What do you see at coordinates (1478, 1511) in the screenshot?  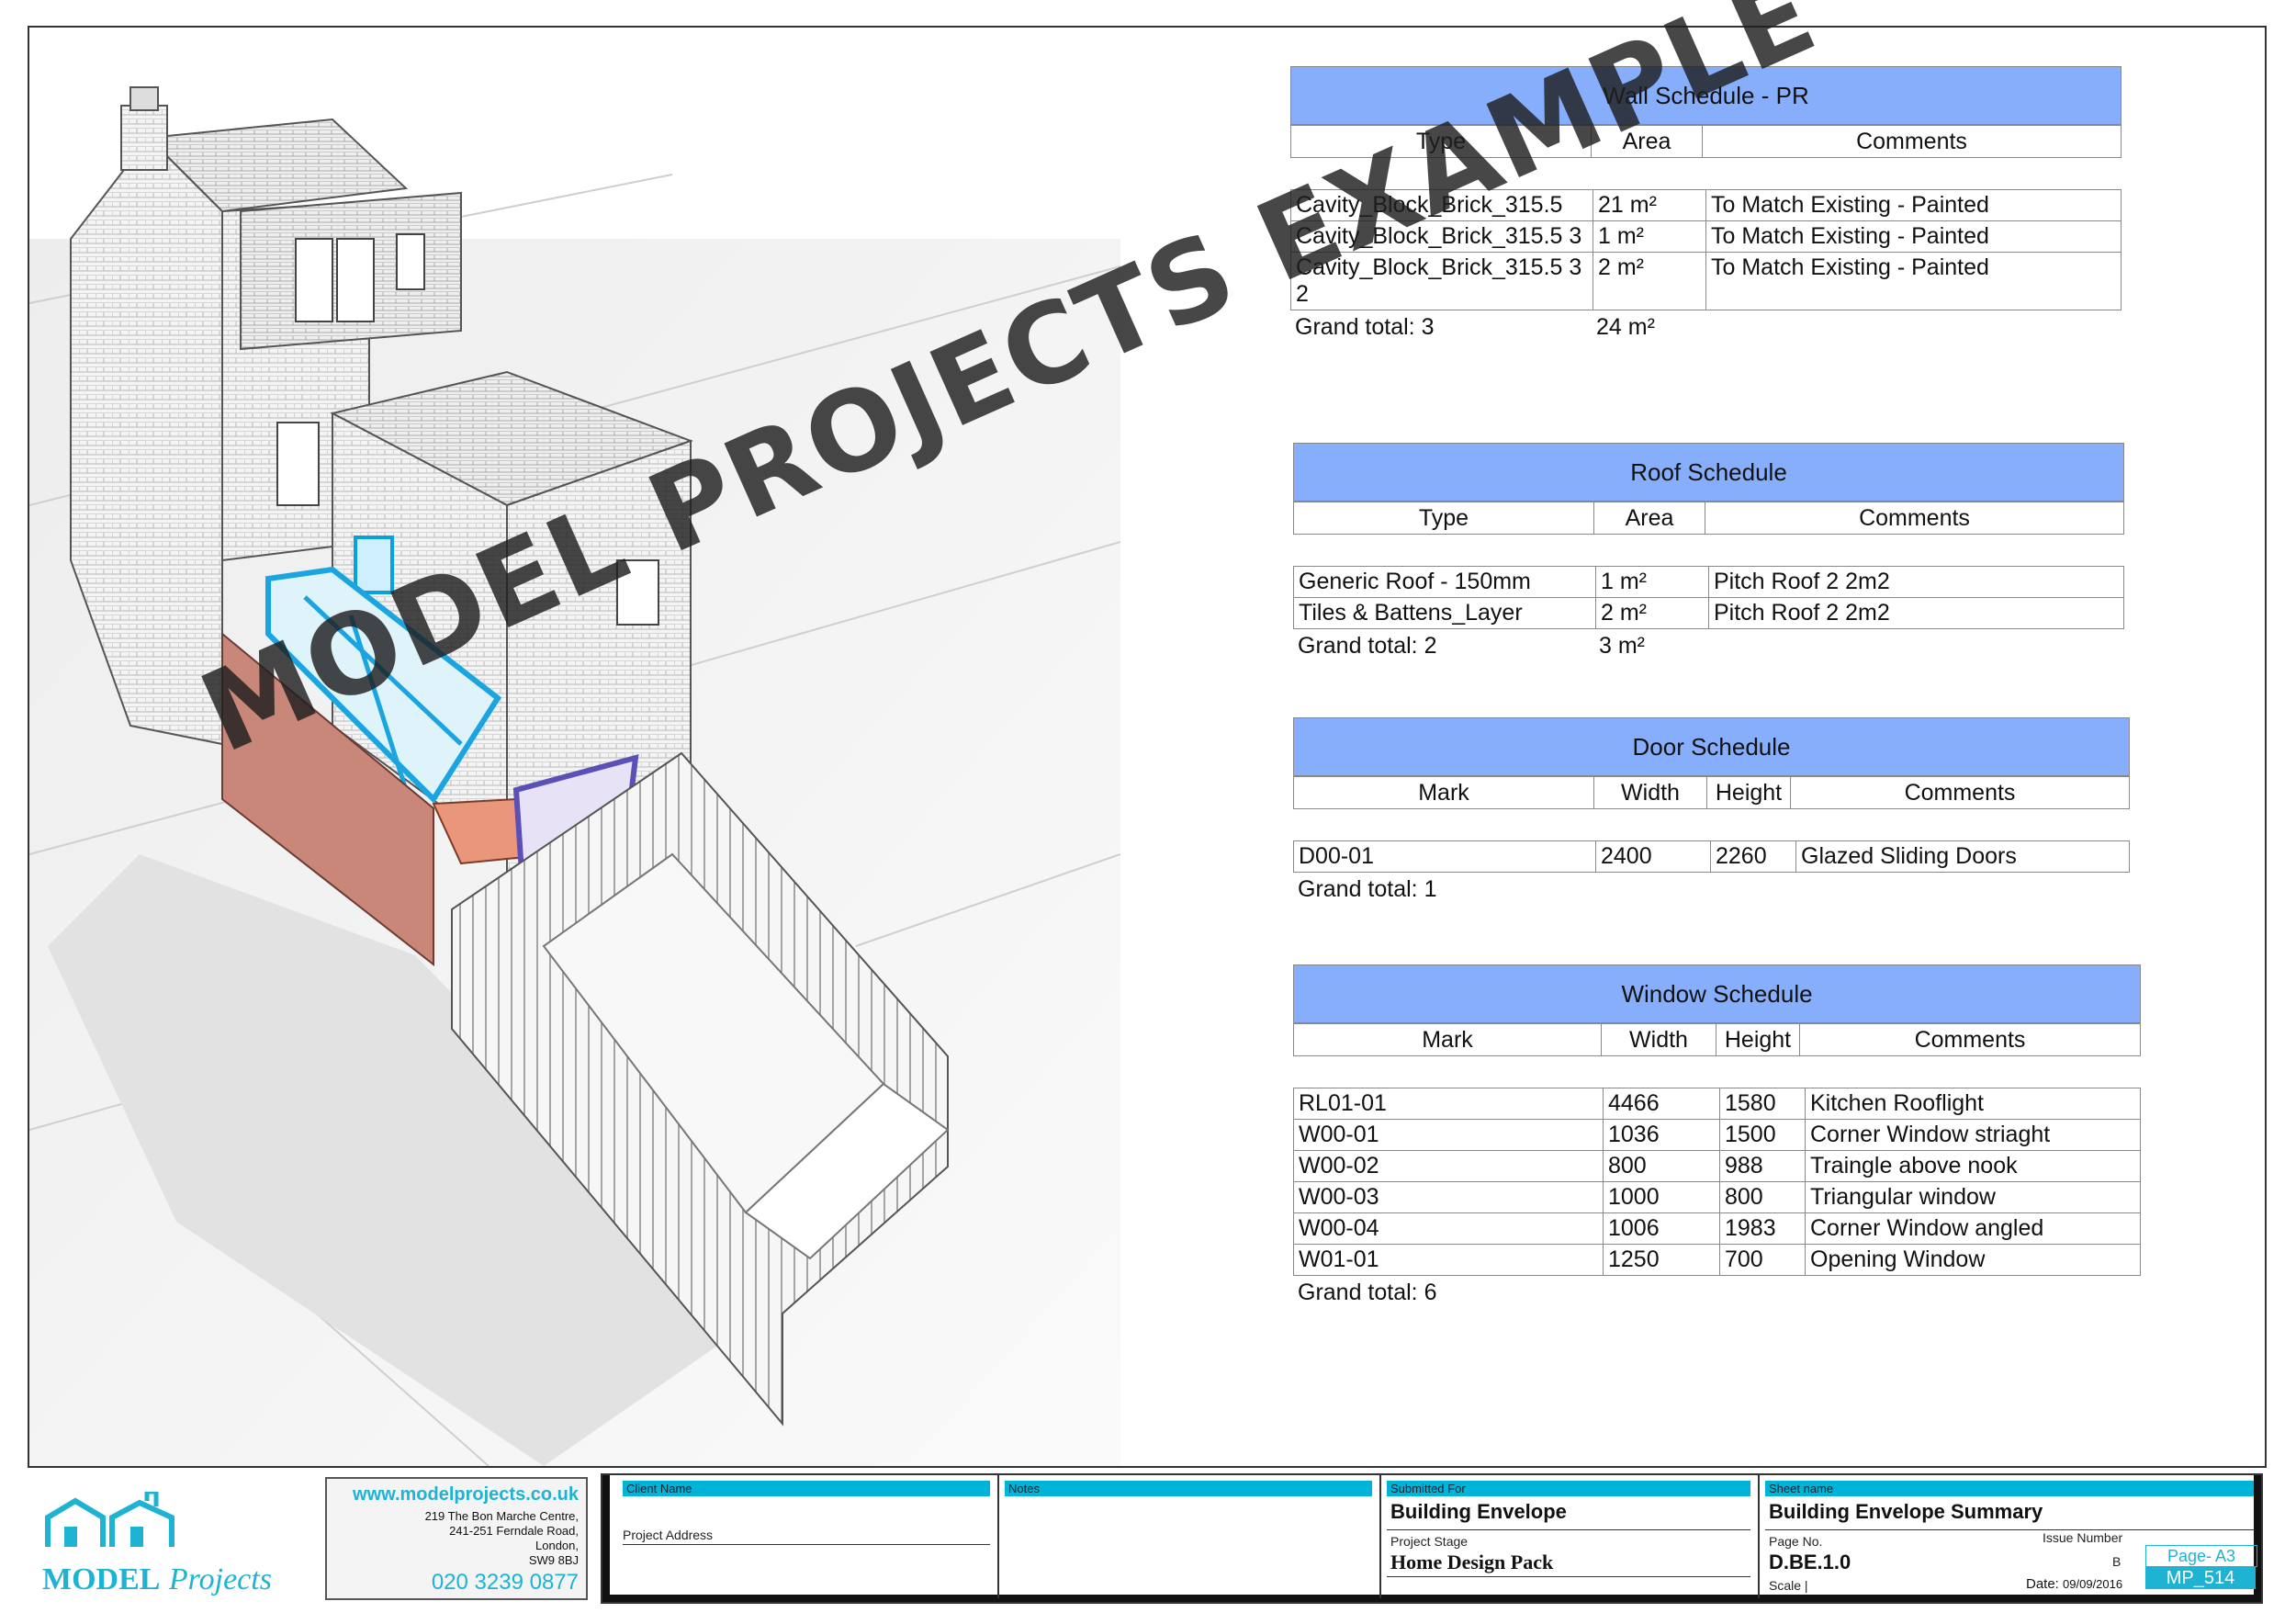 I see `submitted-for-value: Building Envelope` at bounding box center [1478, 1511].